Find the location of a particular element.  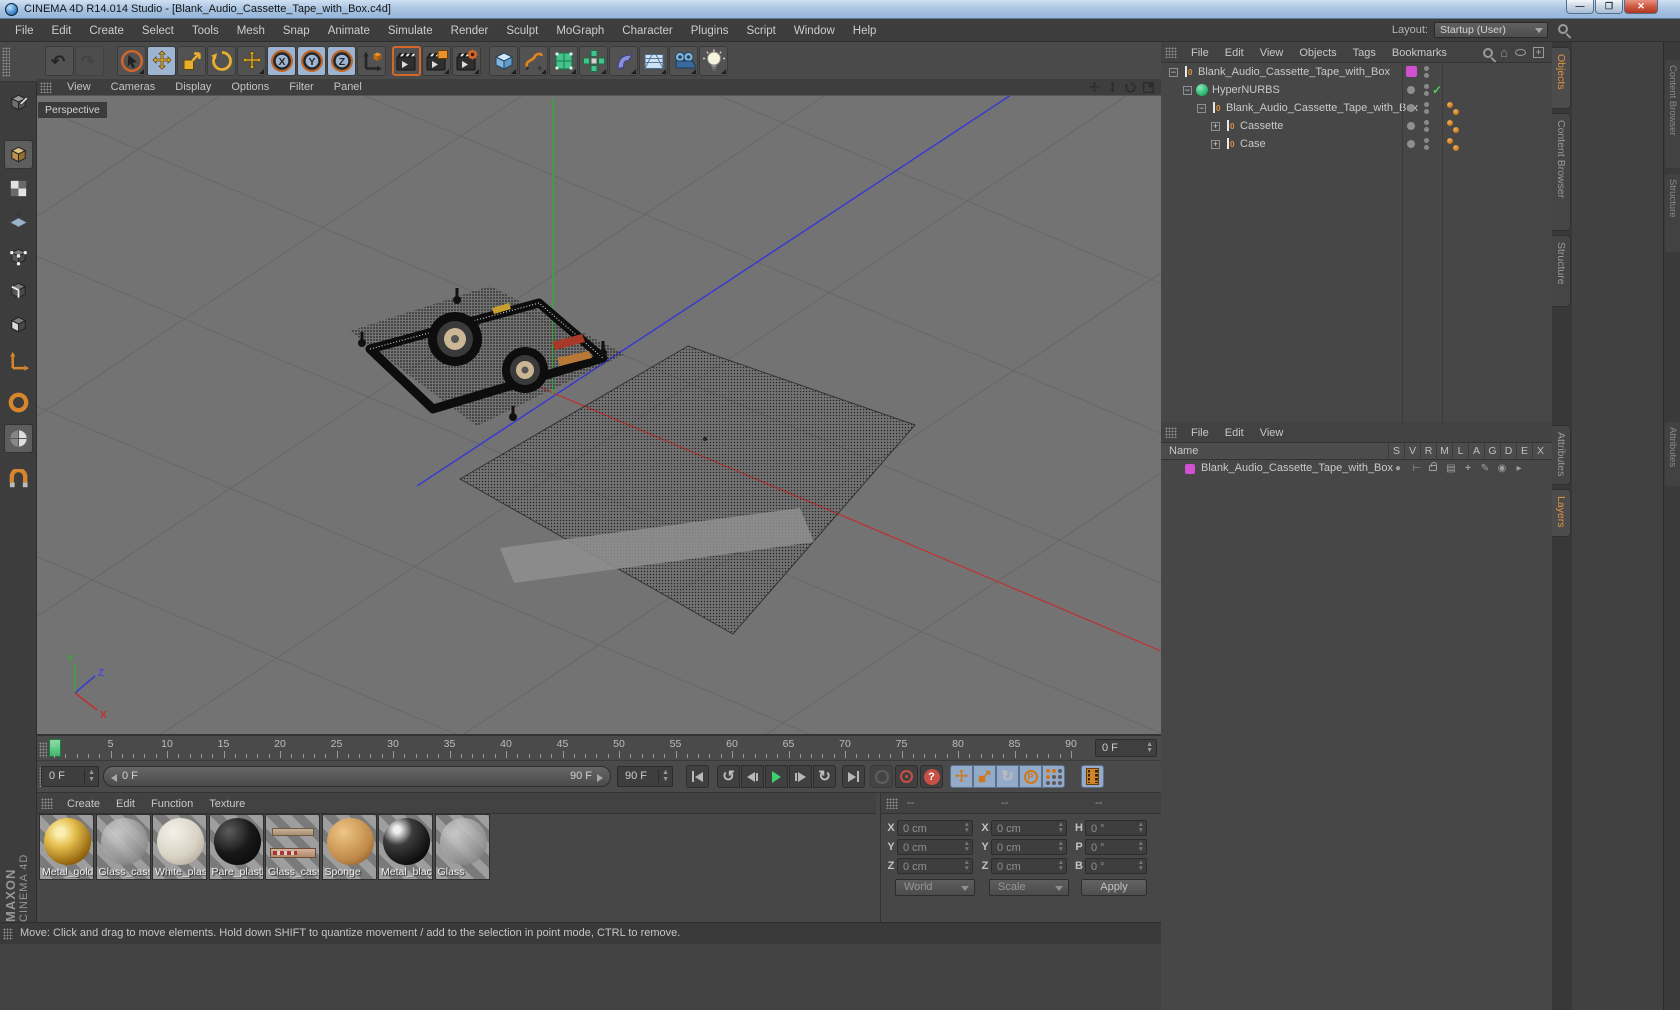

key-rotation-button: ↻ is located at coordinates (1007, 776).